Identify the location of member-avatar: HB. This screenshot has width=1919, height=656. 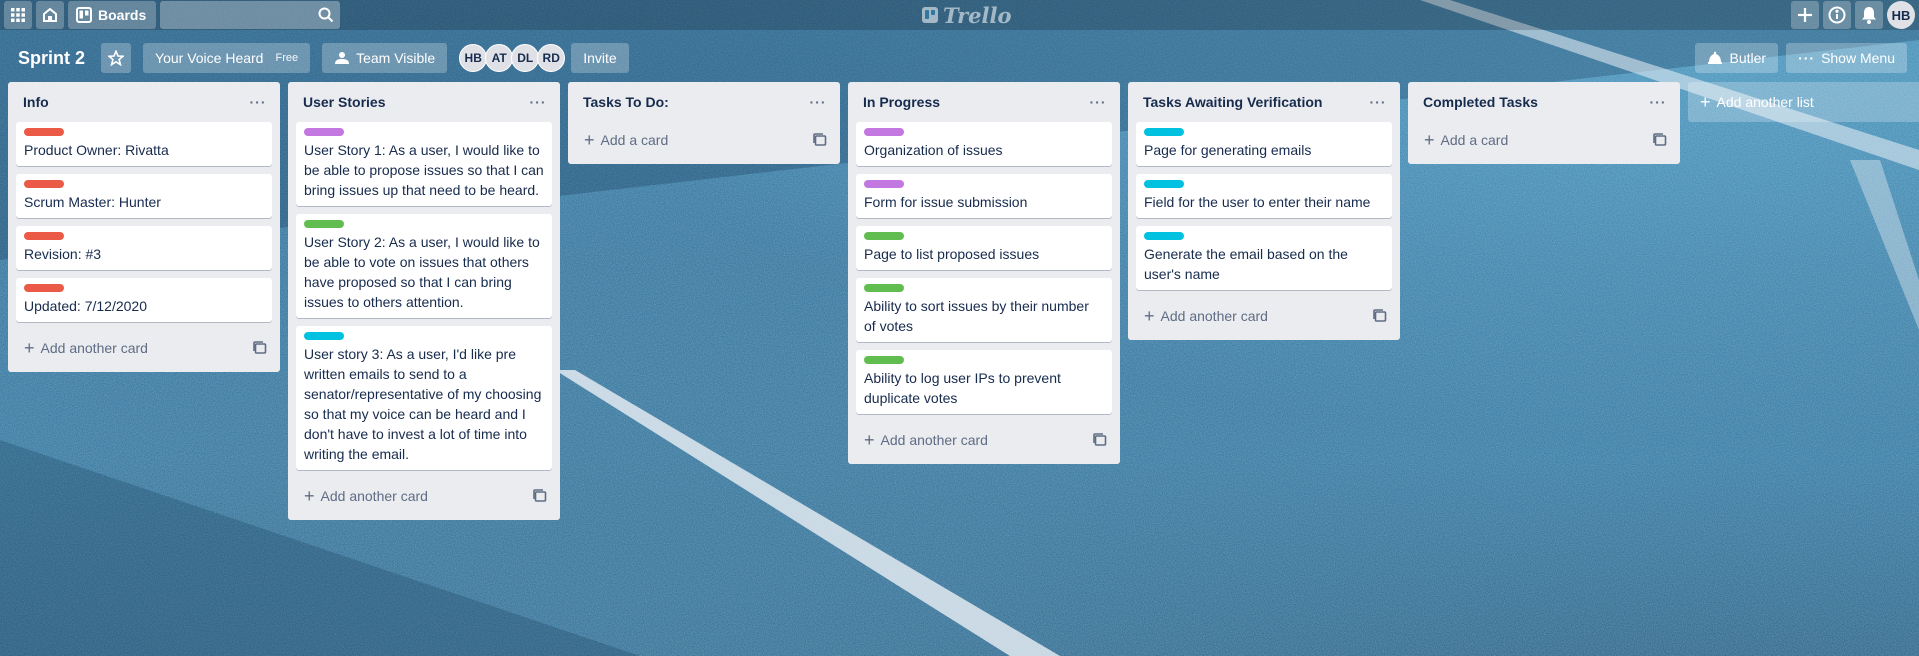
(473, 58).